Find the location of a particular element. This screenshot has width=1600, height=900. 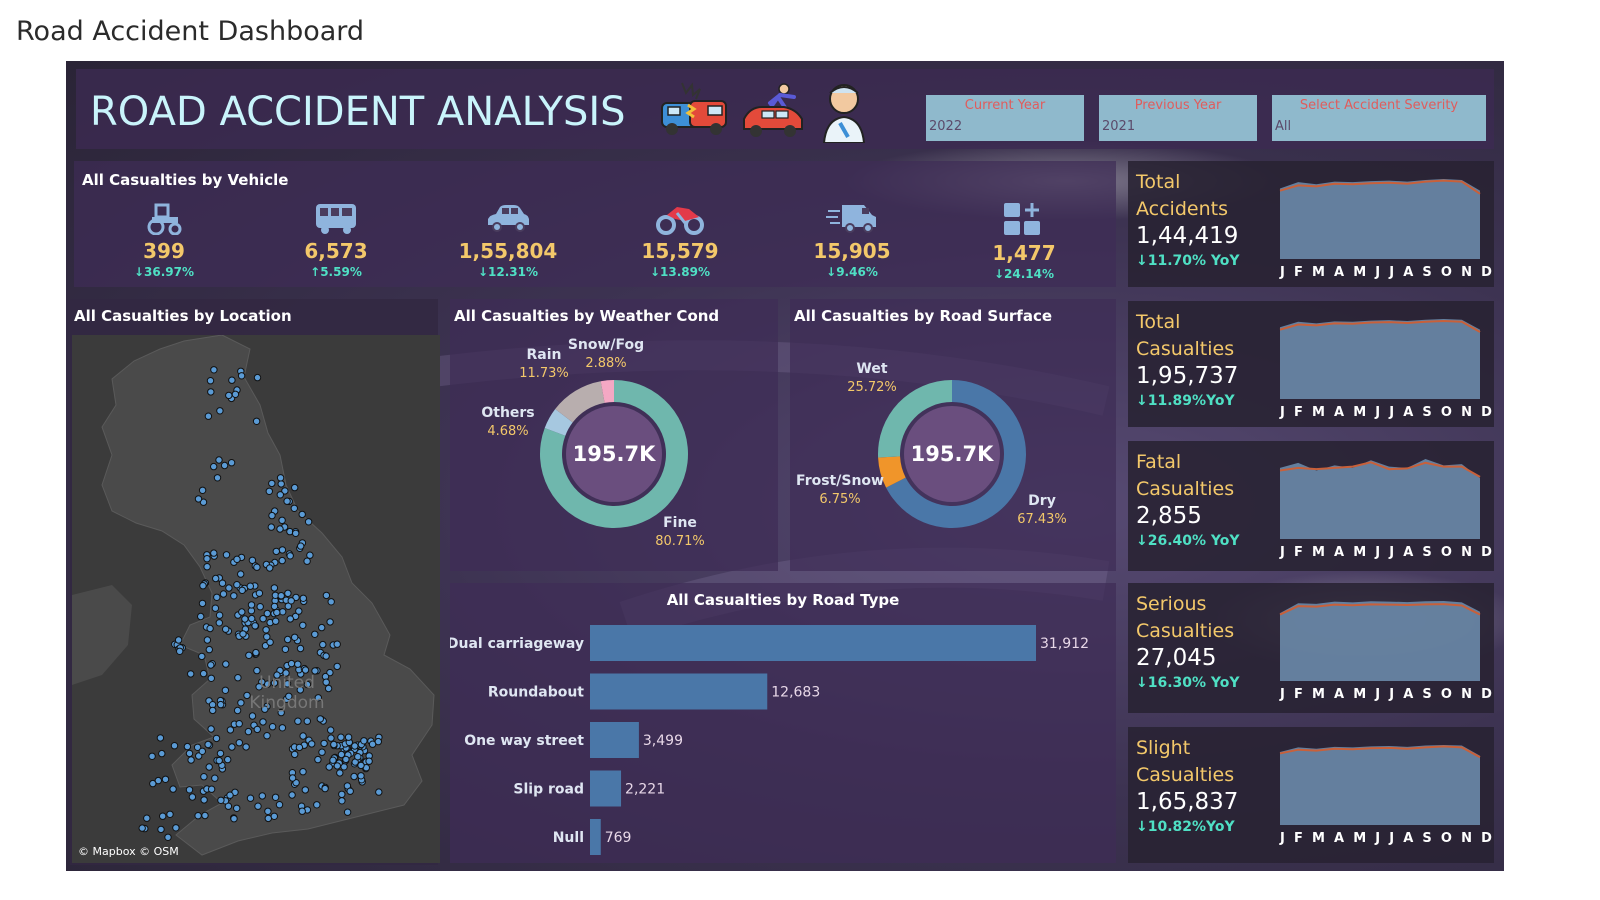

map-country-label: United Kingdom is located at coordinates (287, 693).